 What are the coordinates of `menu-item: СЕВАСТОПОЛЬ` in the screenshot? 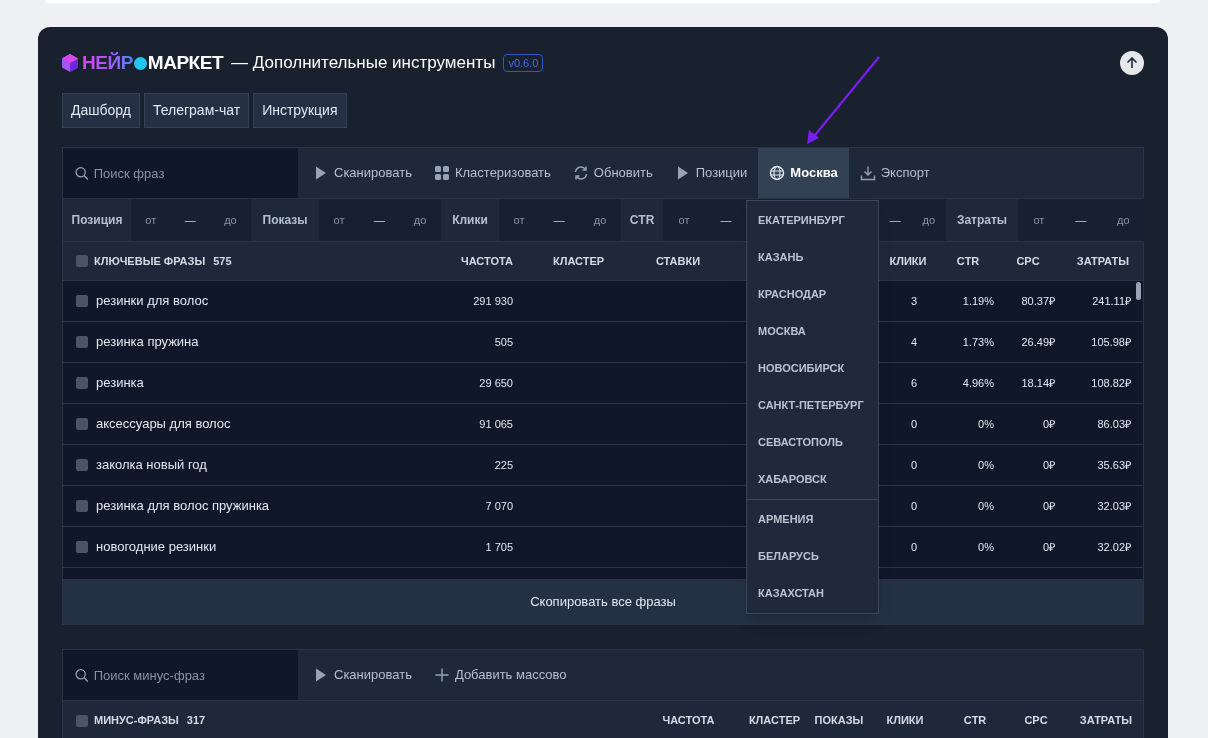 It's located at (812, 442).